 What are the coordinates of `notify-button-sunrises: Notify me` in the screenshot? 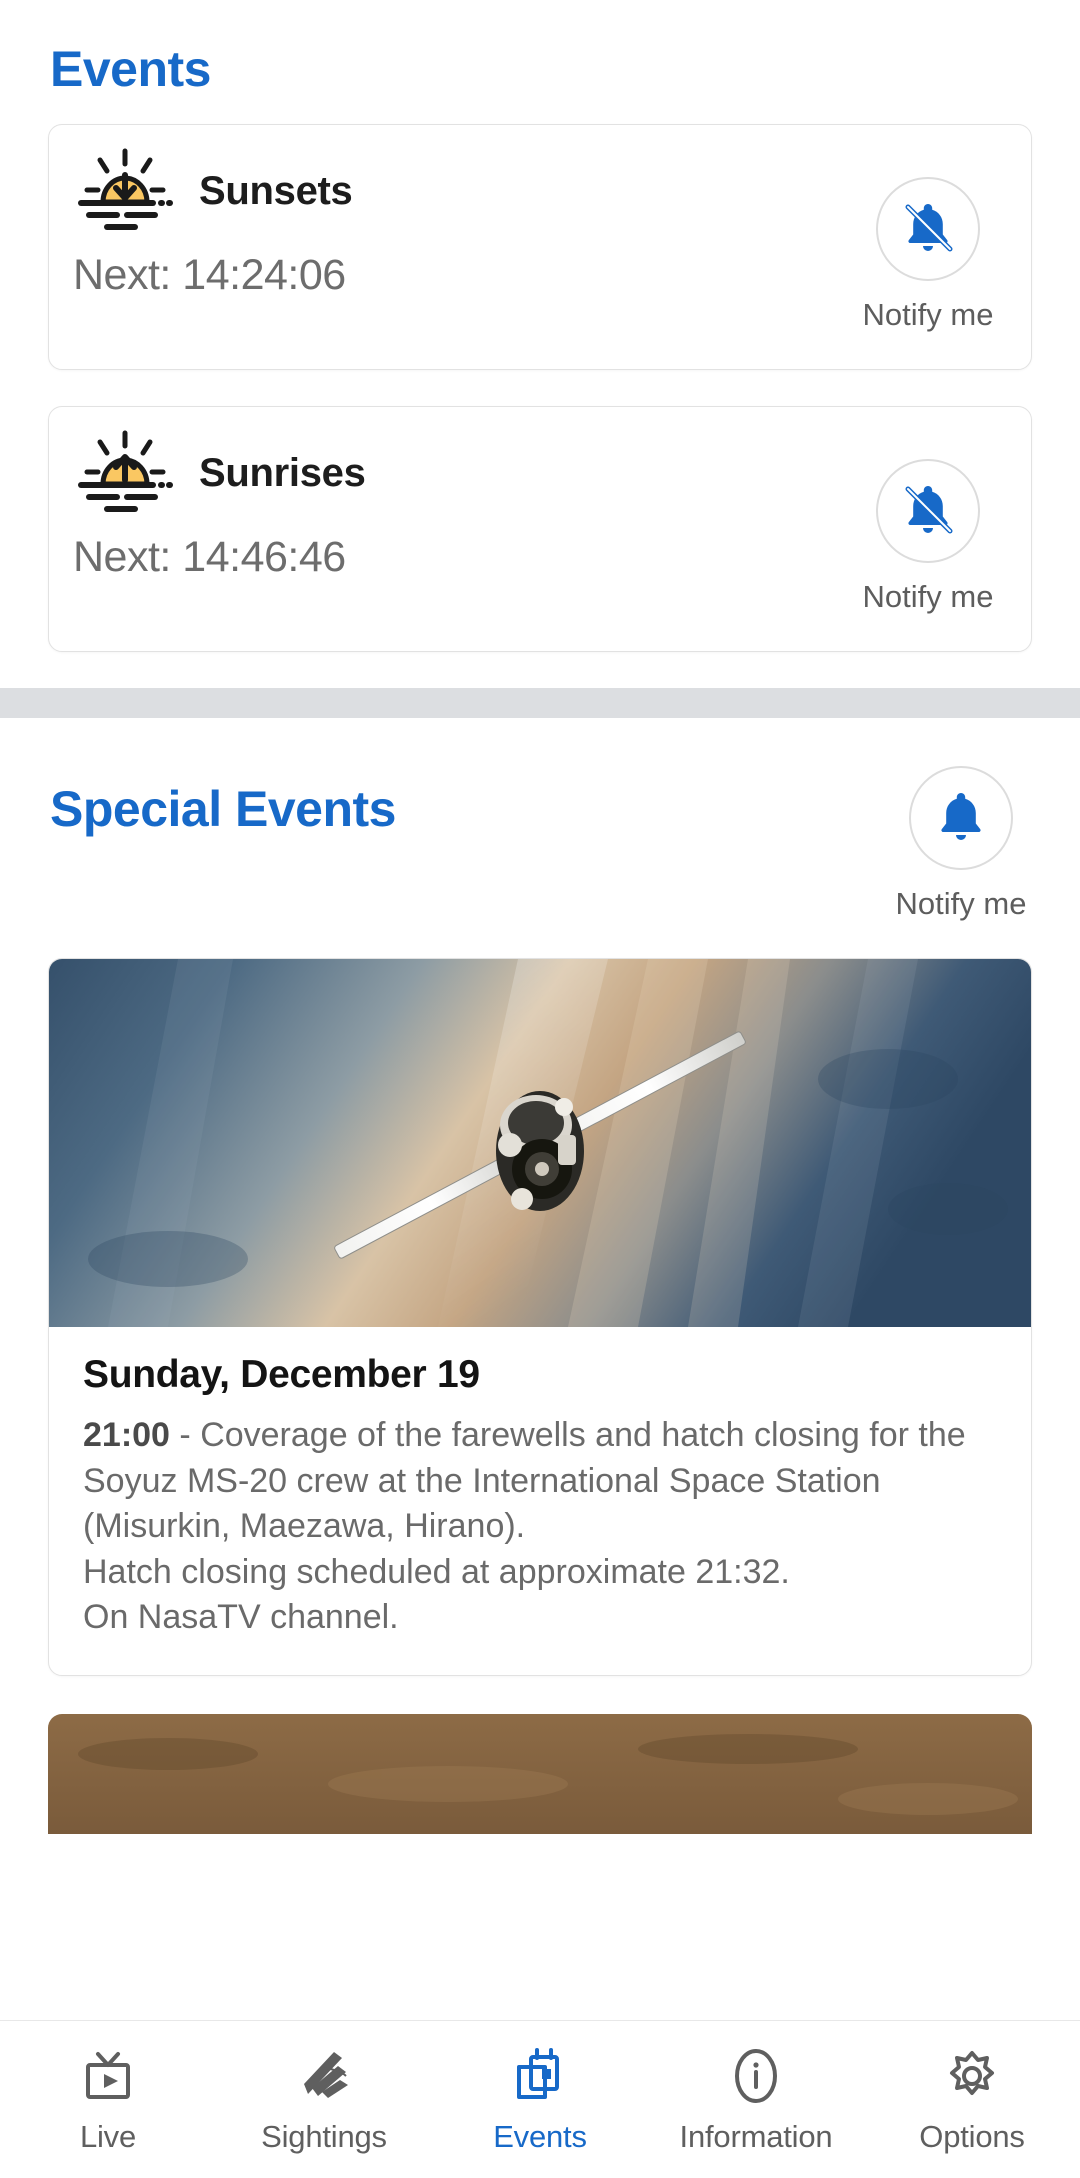 It's located at (928, 537).